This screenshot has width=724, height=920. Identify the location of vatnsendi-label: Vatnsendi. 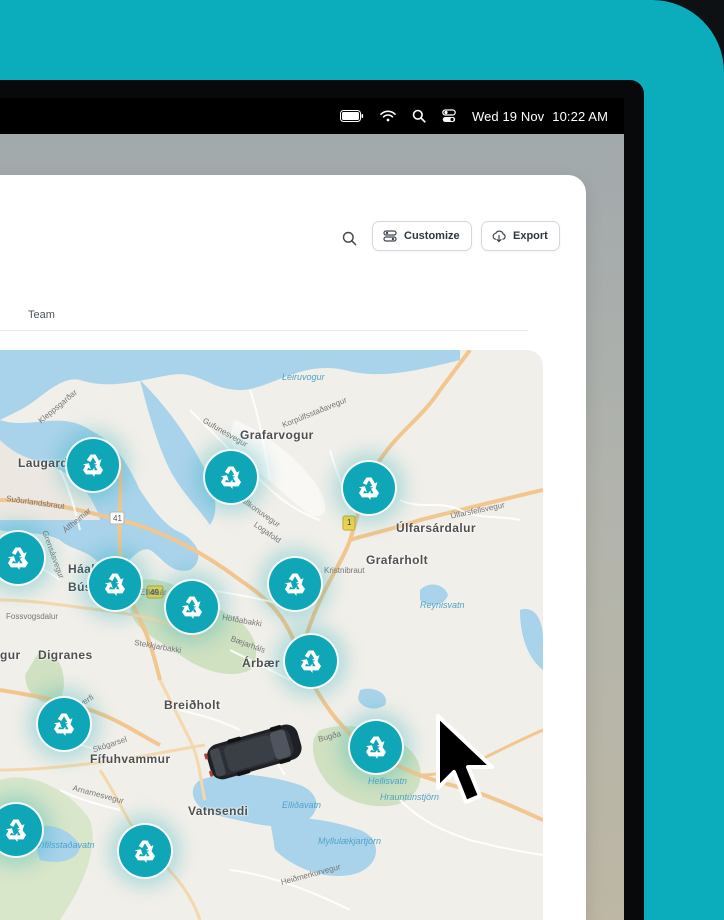
(218, 811).